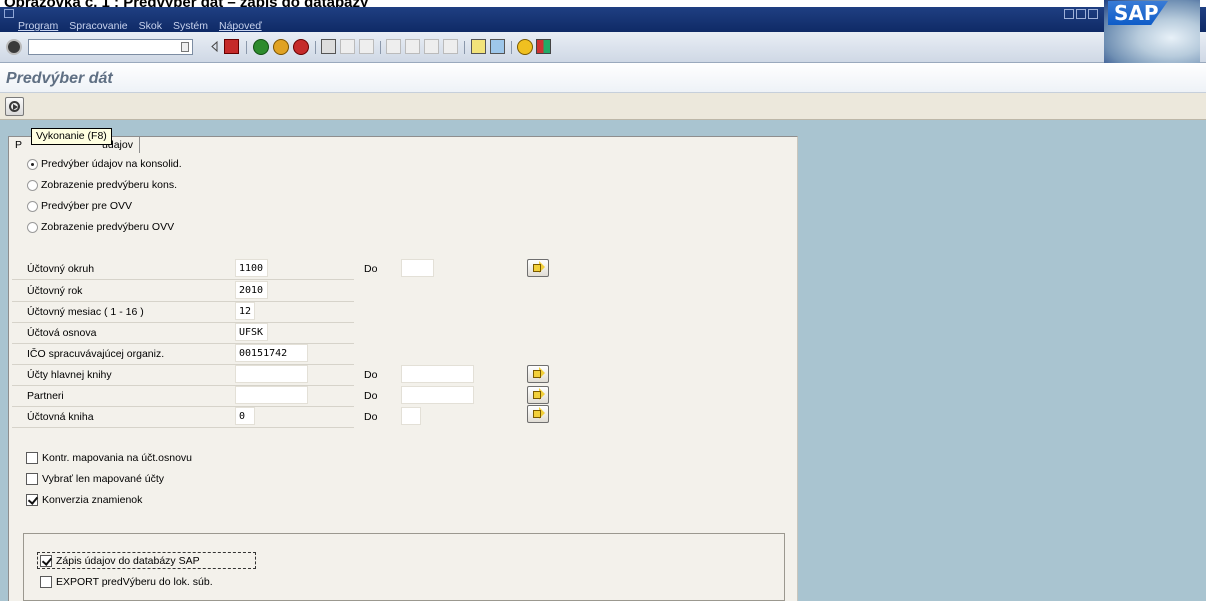 The image size is (1206, 601). Describe the element at coordinates (603, 78) in the screenshot. I see `title-bar: Predvýber dát` at that location.